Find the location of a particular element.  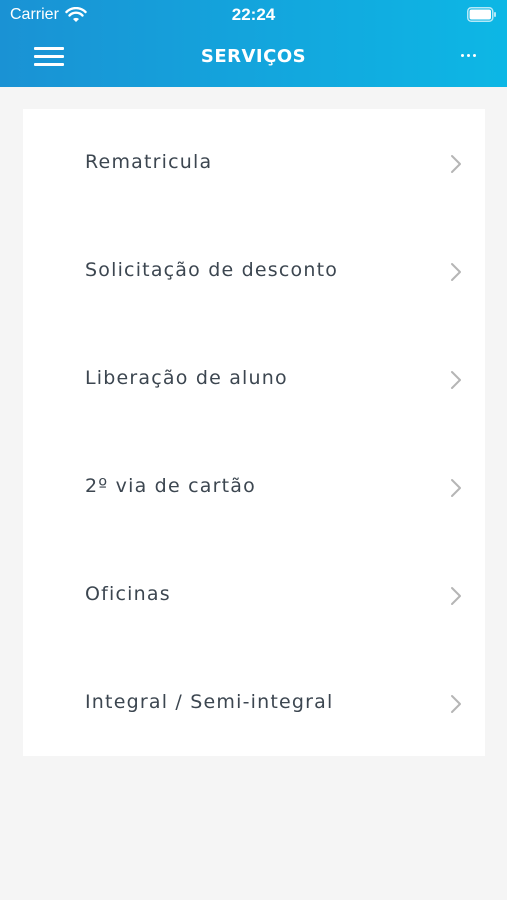

service-item-label: Solicitação de desconto is located at coordinates (212, 270).